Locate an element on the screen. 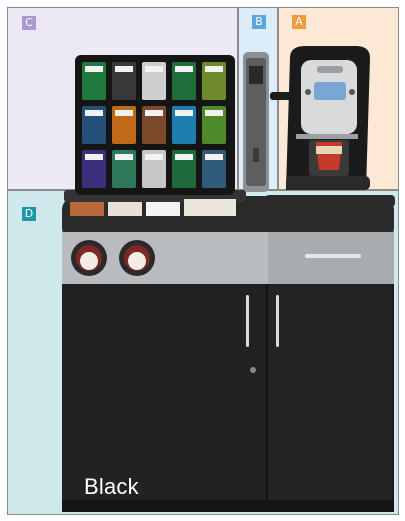  color-caption: Black is located at coordinates (111, 486).